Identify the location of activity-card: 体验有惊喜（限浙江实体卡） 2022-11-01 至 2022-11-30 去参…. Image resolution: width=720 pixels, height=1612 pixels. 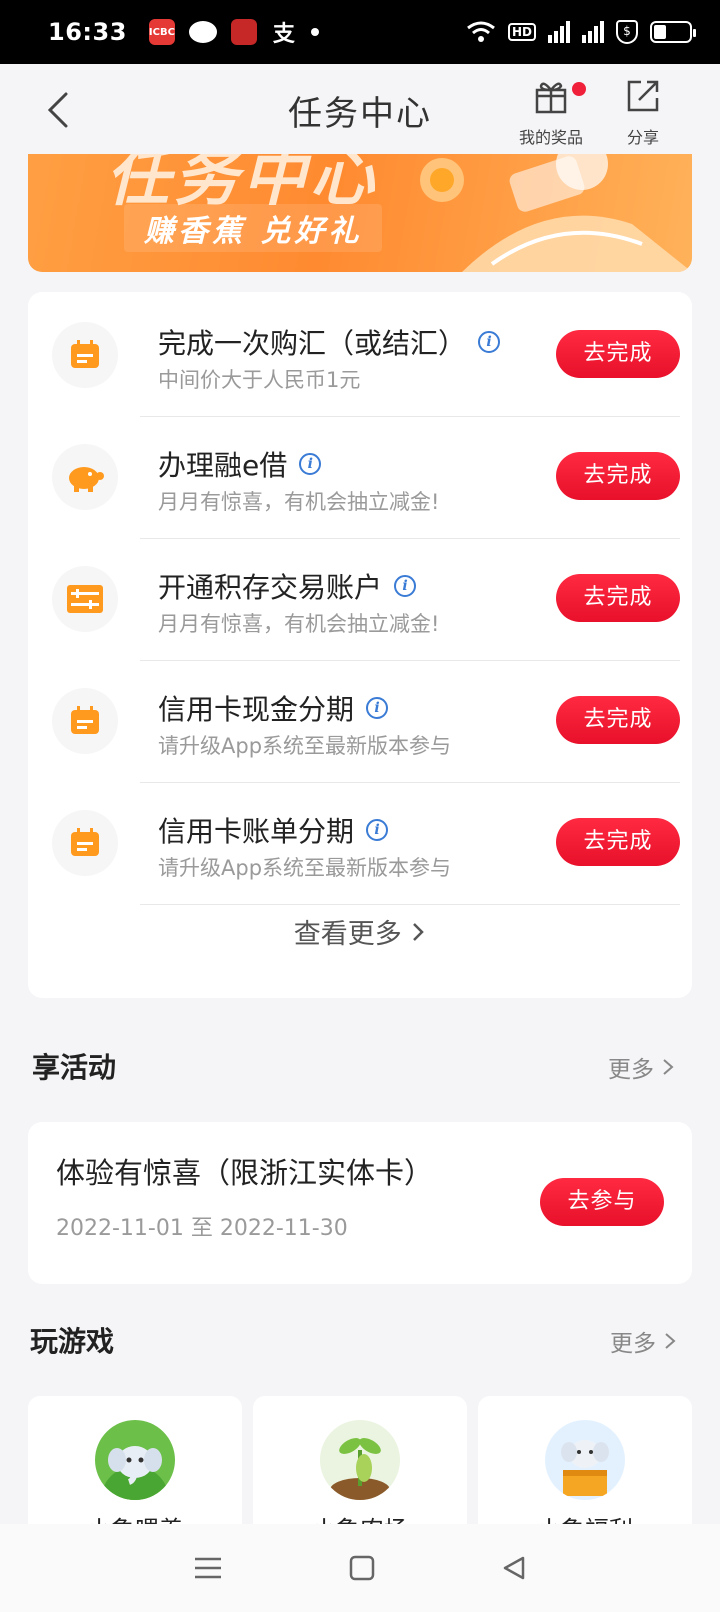
(360, 1203).